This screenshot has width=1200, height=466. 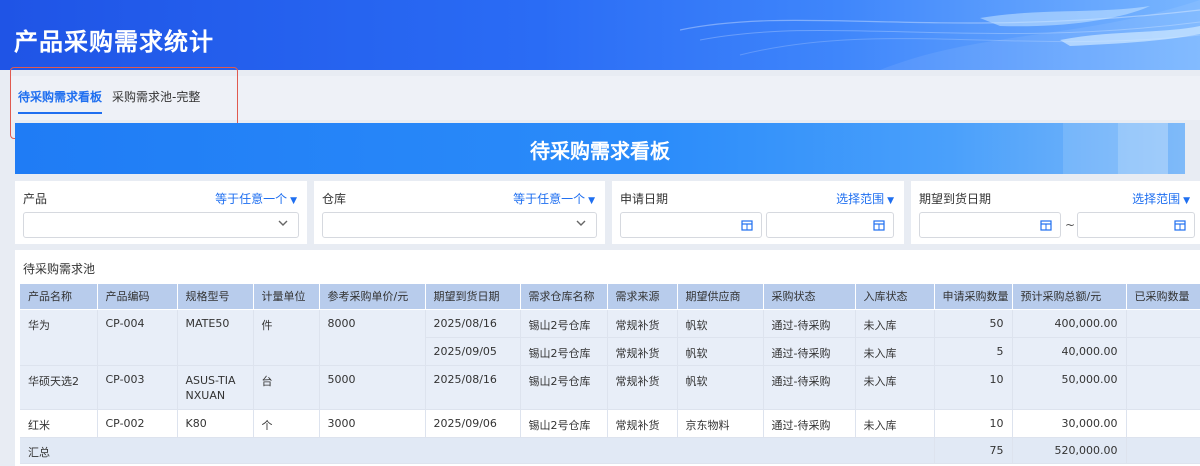 I want to click on column-header: 采购状态, so click(x=809, y=297).